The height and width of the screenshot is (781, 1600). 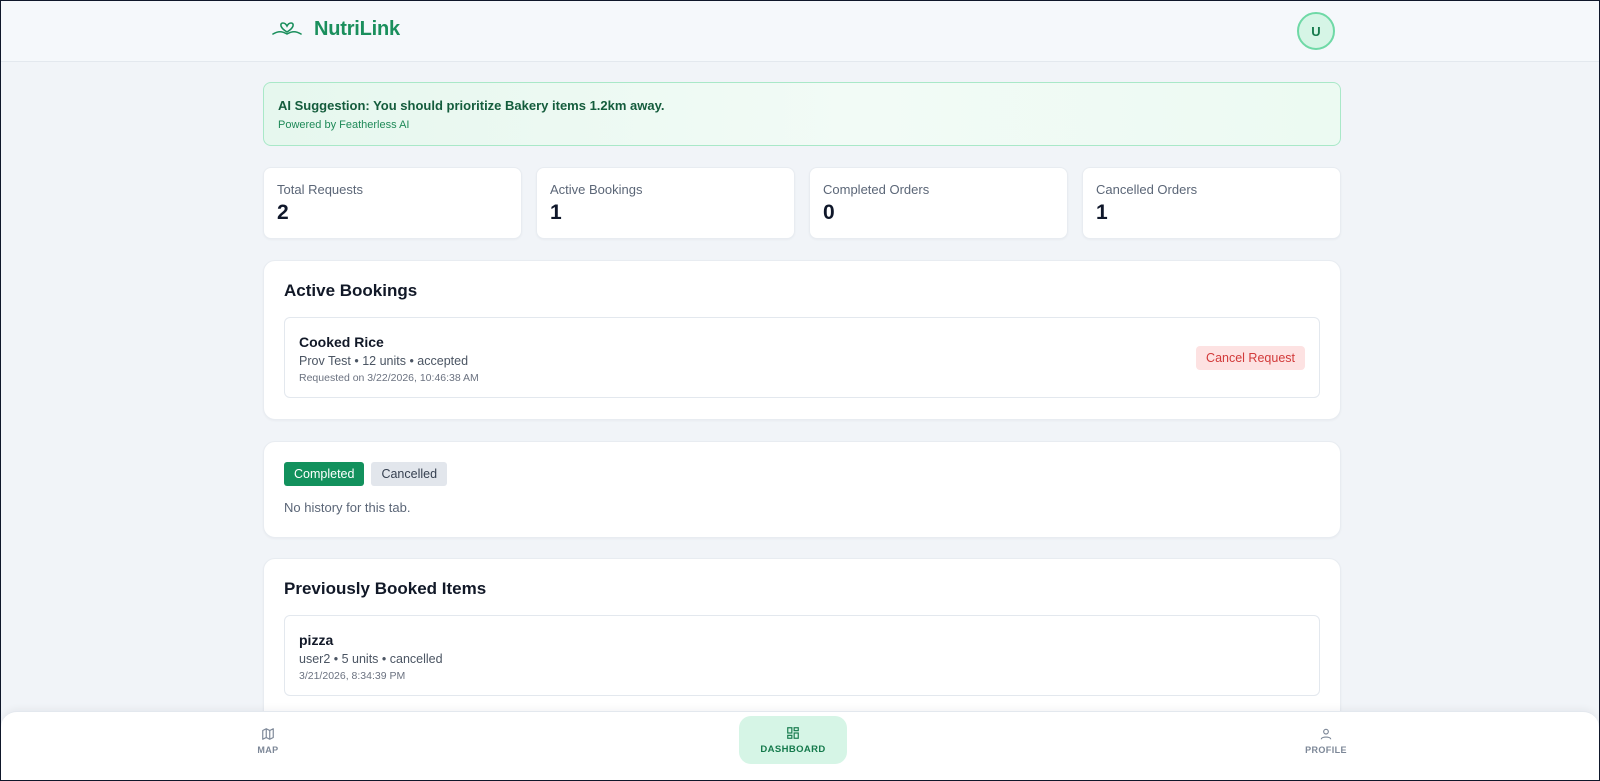 I want to click on user-icon, so click(x=1326, y=734).